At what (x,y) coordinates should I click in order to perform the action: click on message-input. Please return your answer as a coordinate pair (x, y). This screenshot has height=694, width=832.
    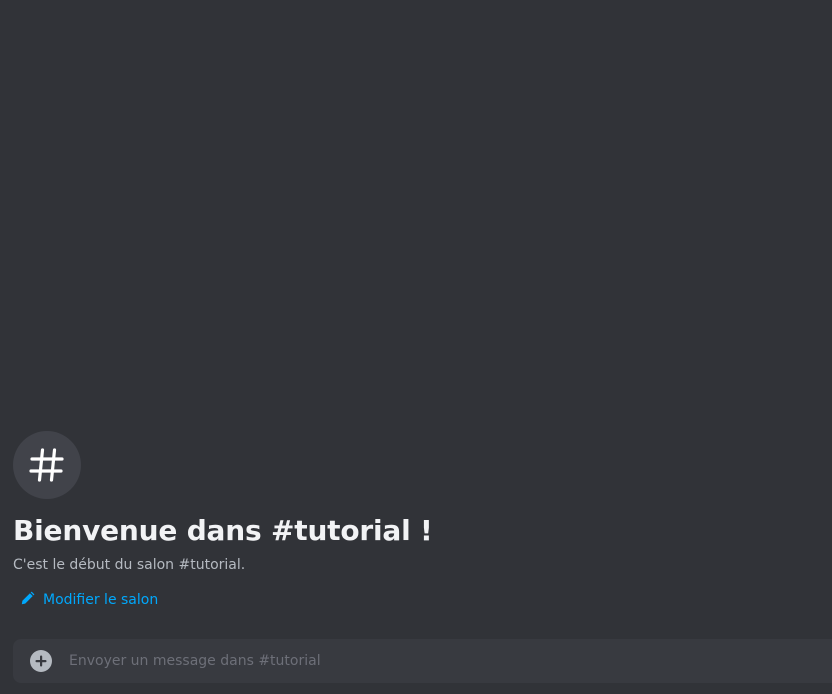
    Looking at the image, I should click on (450, 661).